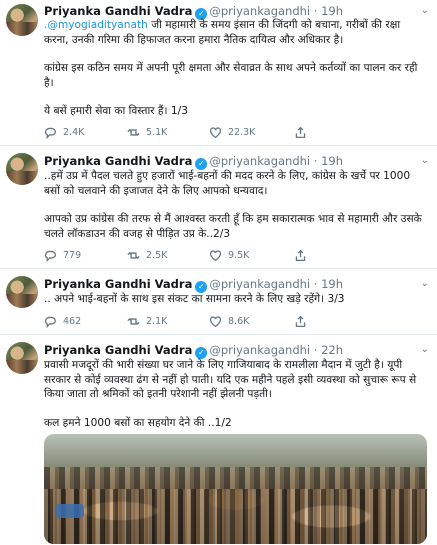 The height and width of the screenshot is (545, 437). What do you see at coordinates (157, 255) in the screenshot?
I see `retweet-count: 2.5K` at bounding box center [157, 255].